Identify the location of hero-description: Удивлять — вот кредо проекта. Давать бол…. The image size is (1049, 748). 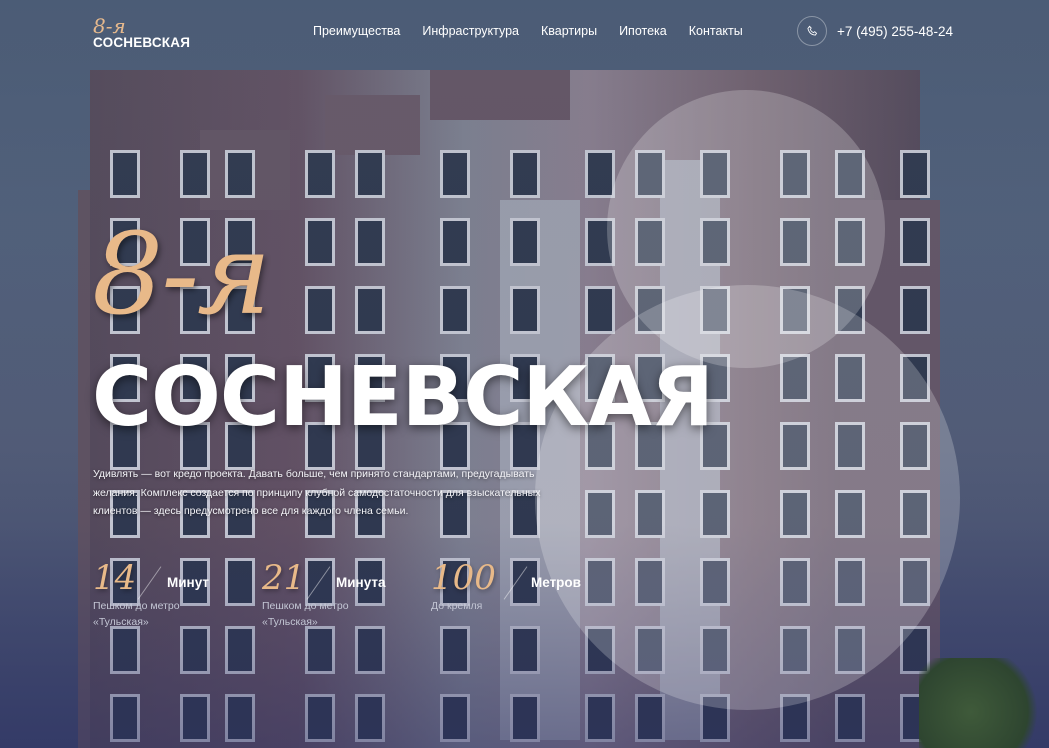
(317, 492).